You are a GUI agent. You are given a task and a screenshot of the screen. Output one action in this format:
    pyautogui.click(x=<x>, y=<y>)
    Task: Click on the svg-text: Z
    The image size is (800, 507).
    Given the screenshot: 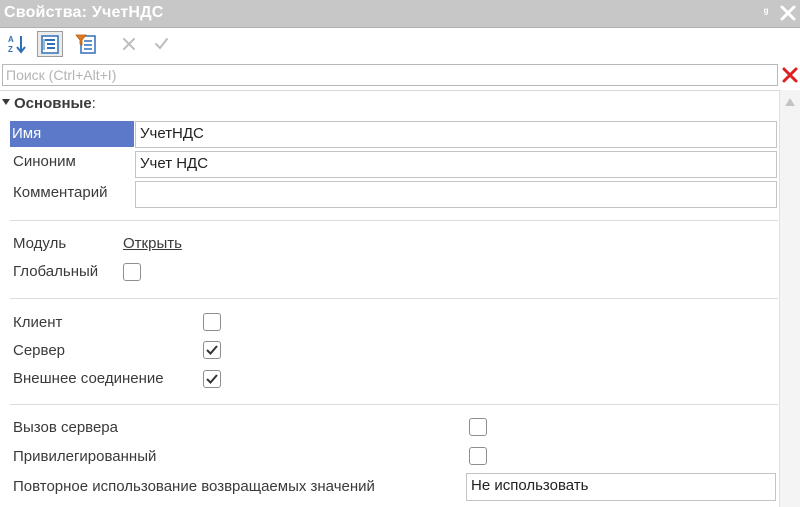 What is the action you would take?
    pyautogui.click(x=10, y=49)
    